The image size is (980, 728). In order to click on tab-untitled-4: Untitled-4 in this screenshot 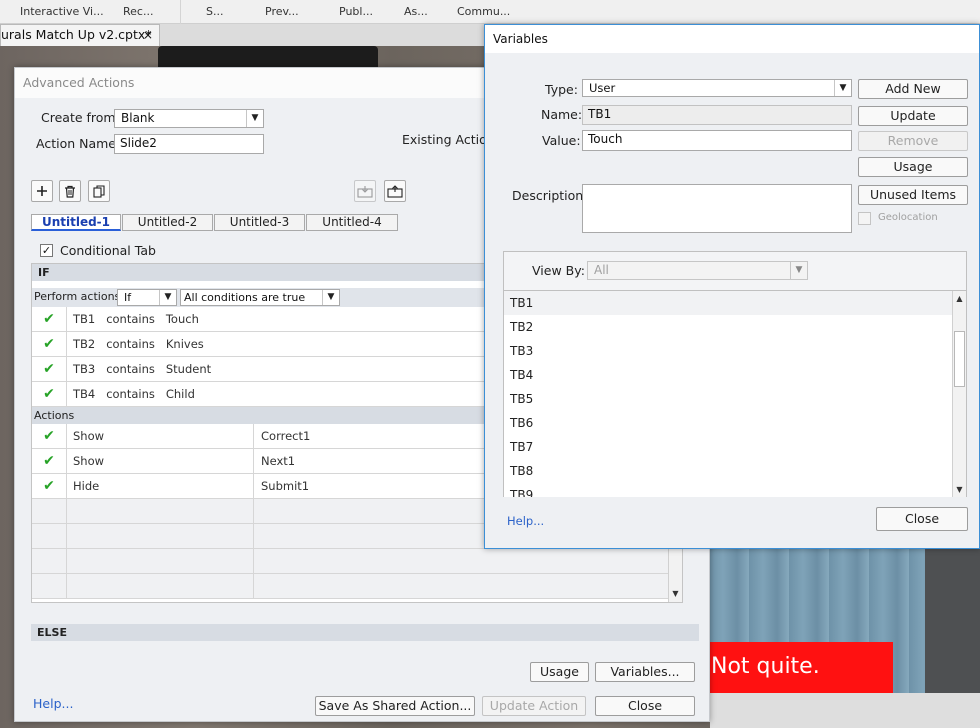, I will do `click(352, 222)`.